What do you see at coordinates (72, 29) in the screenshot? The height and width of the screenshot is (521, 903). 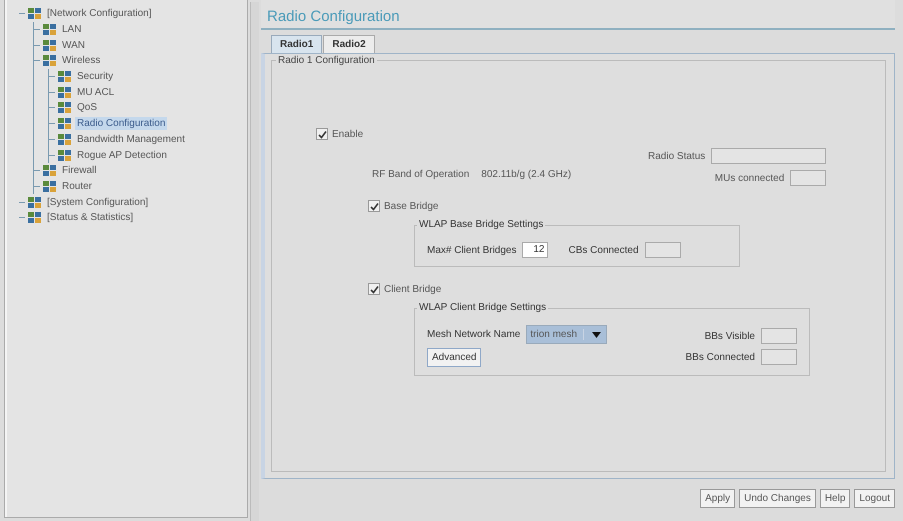 I see `tree-item: LAN` at bounding box center [72, 29].